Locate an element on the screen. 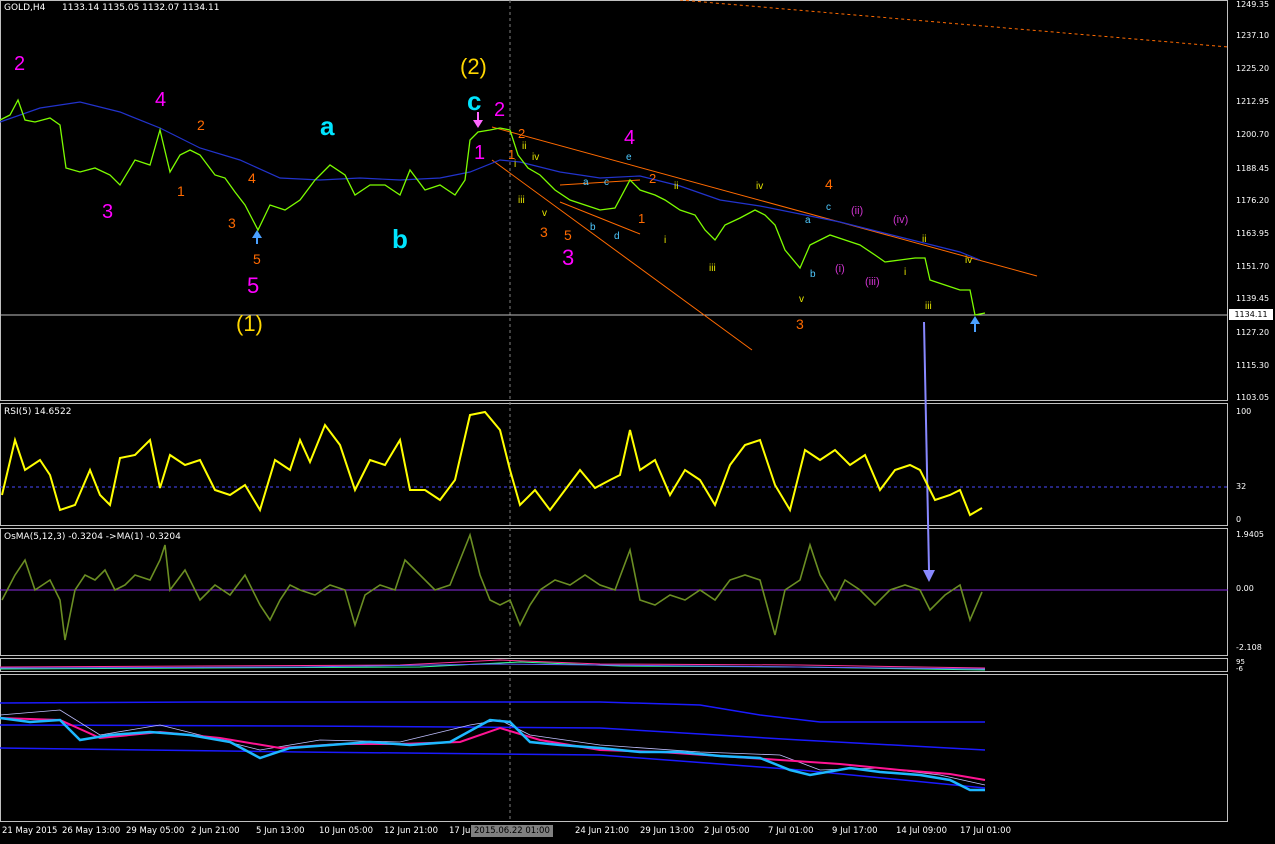  time-tick: 29 Jun 13:00 is located at coordinates (667, 831).